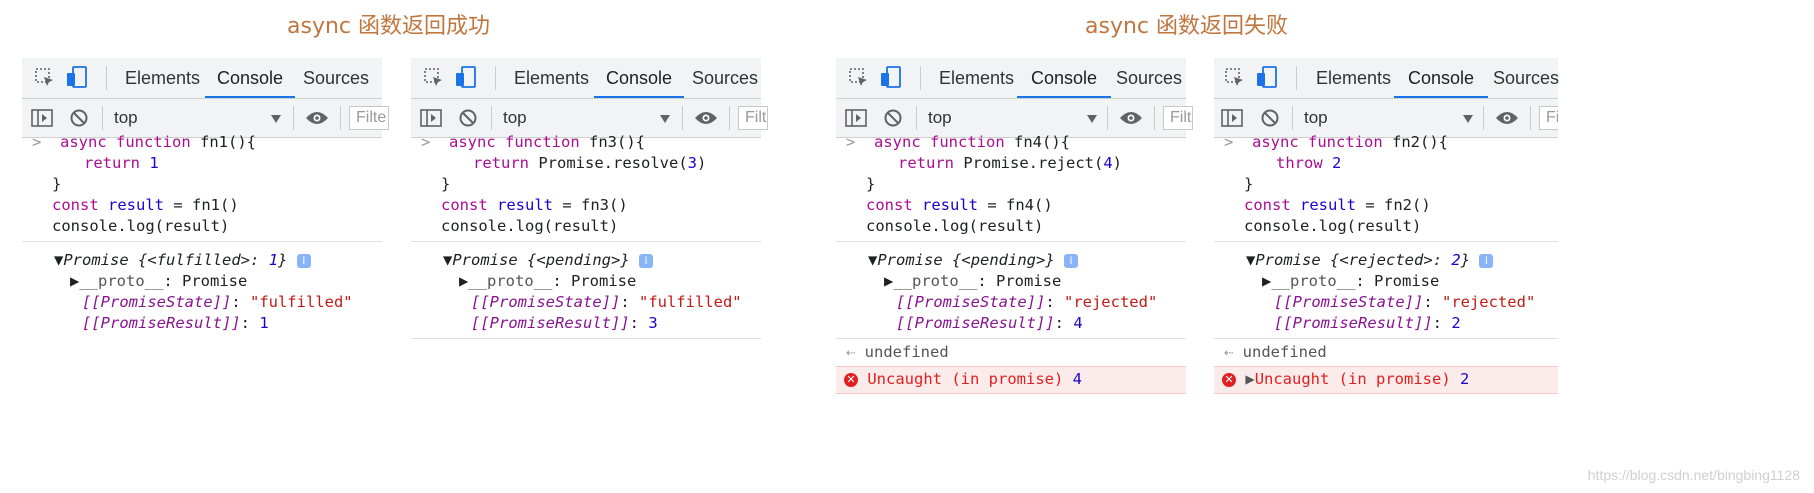 The image size is (1814, 493). I want to click on input-line-2: return Promise.resolve(3), so click(590, 163).